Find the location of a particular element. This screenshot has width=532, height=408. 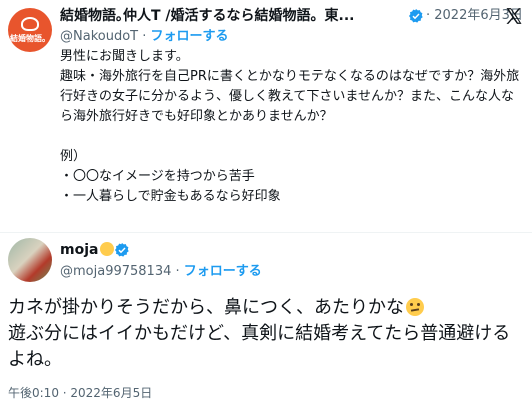

ring-logo-icon is located at coordinates (30, 23).